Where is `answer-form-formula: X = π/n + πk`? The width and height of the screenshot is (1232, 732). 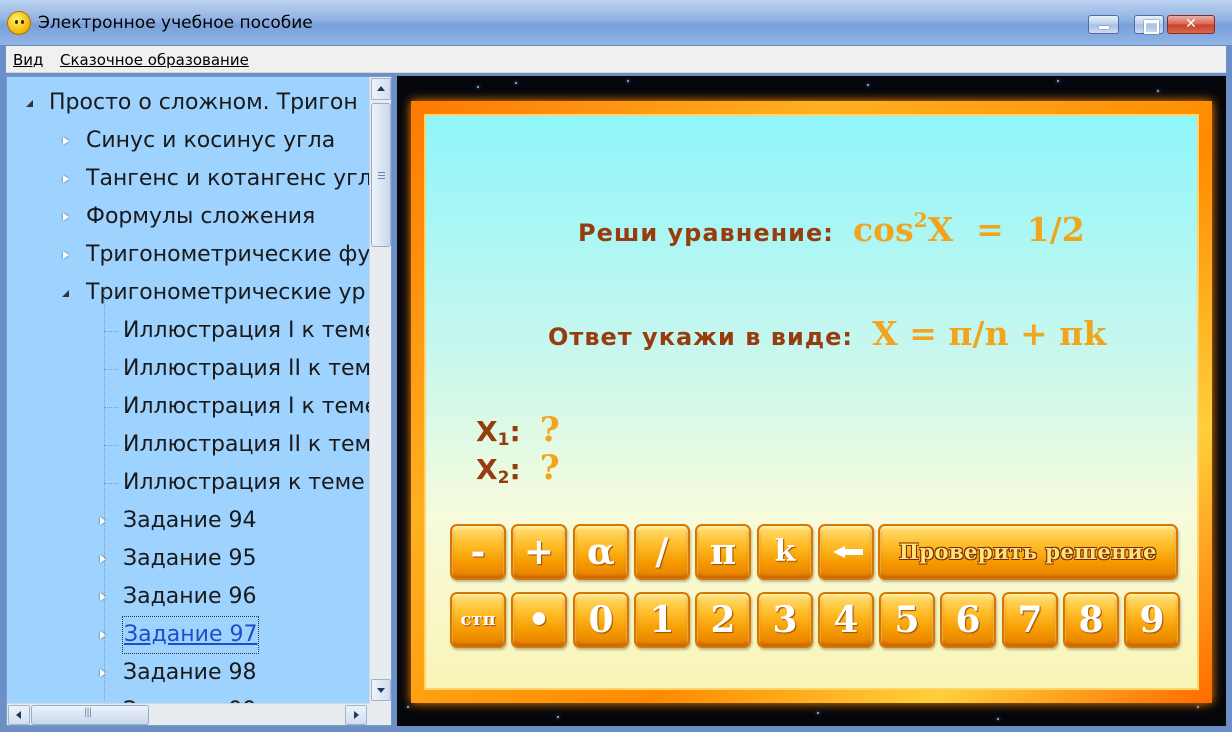
answer-form-formula: X = π/n + πk is located at coordinates (989, 333).